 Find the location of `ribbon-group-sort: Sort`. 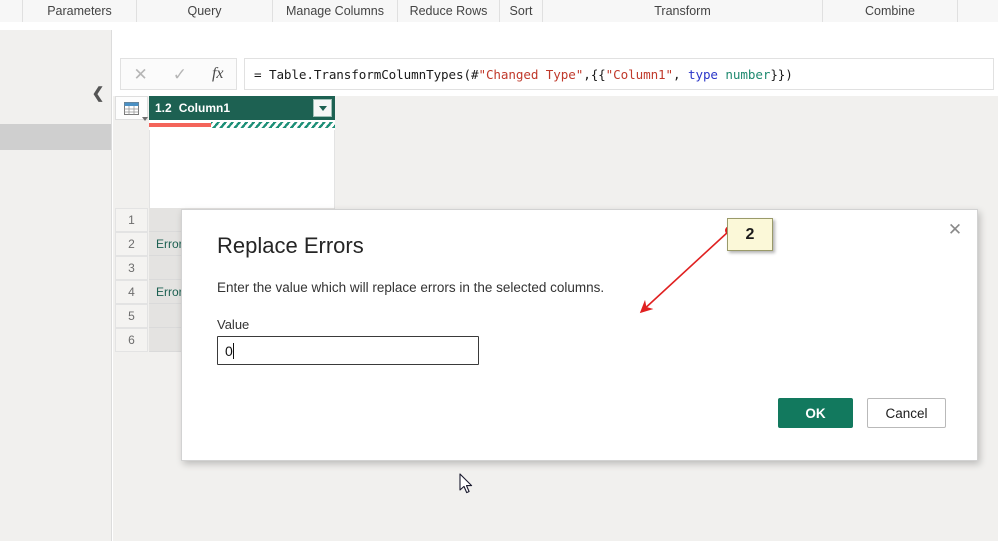

ribbon-group-sort: Sort is located at coordinates (521, 11).